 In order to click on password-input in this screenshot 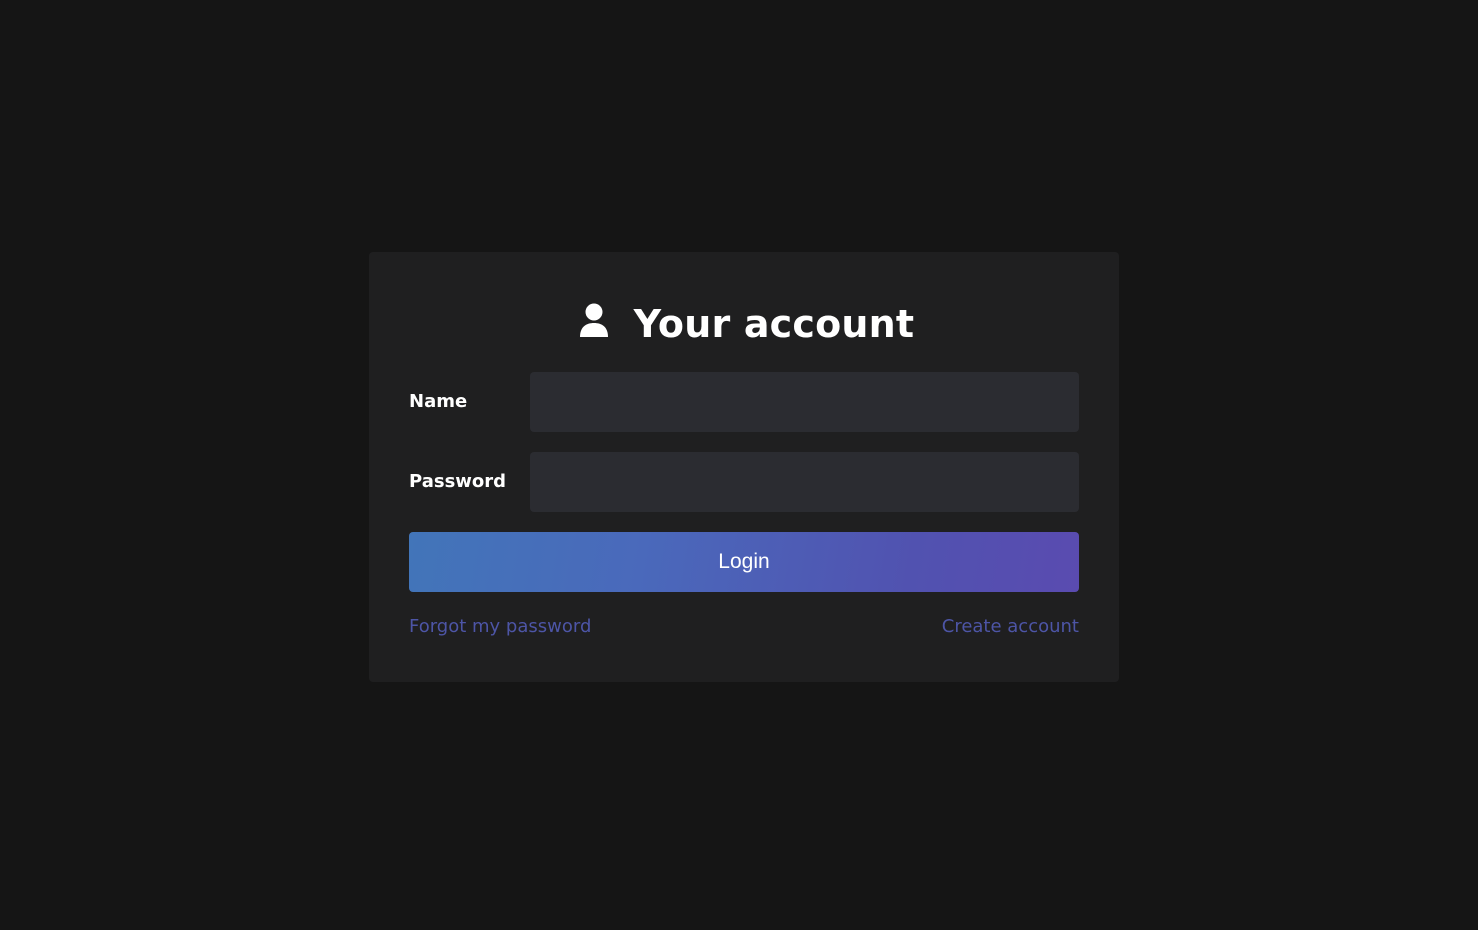, I will do `click(804, 482)`.